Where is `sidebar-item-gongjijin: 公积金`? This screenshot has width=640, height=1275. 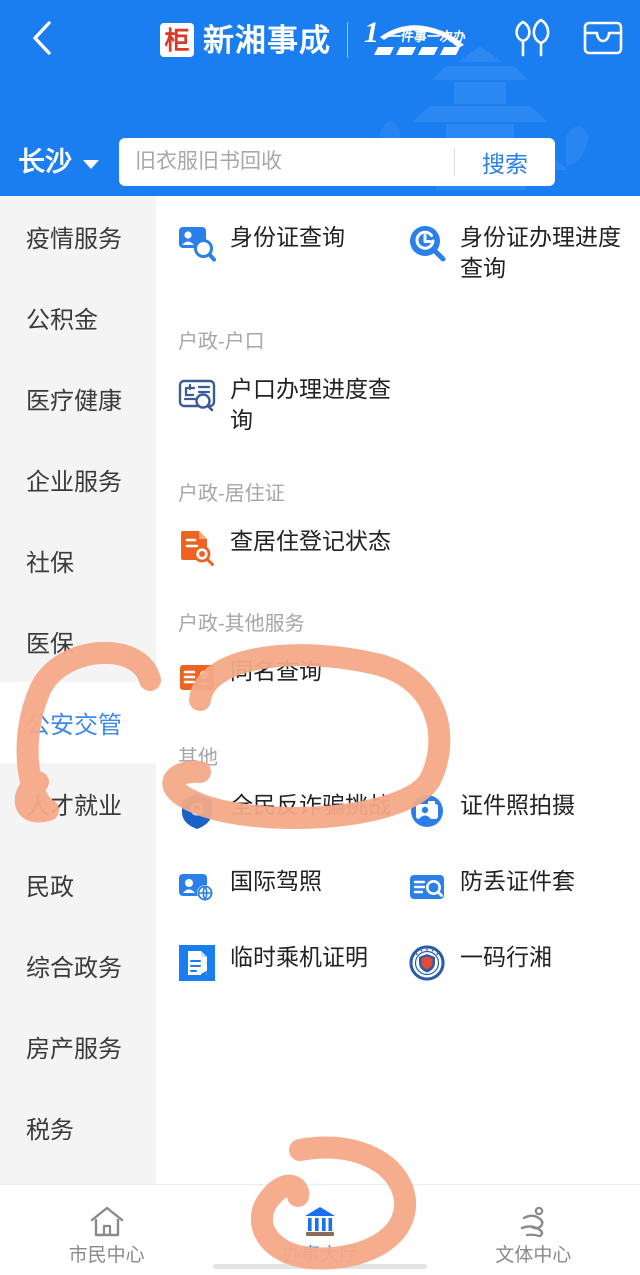 sidebar-item-gongjijin: 公积金 is located at coordinates (78, 317).